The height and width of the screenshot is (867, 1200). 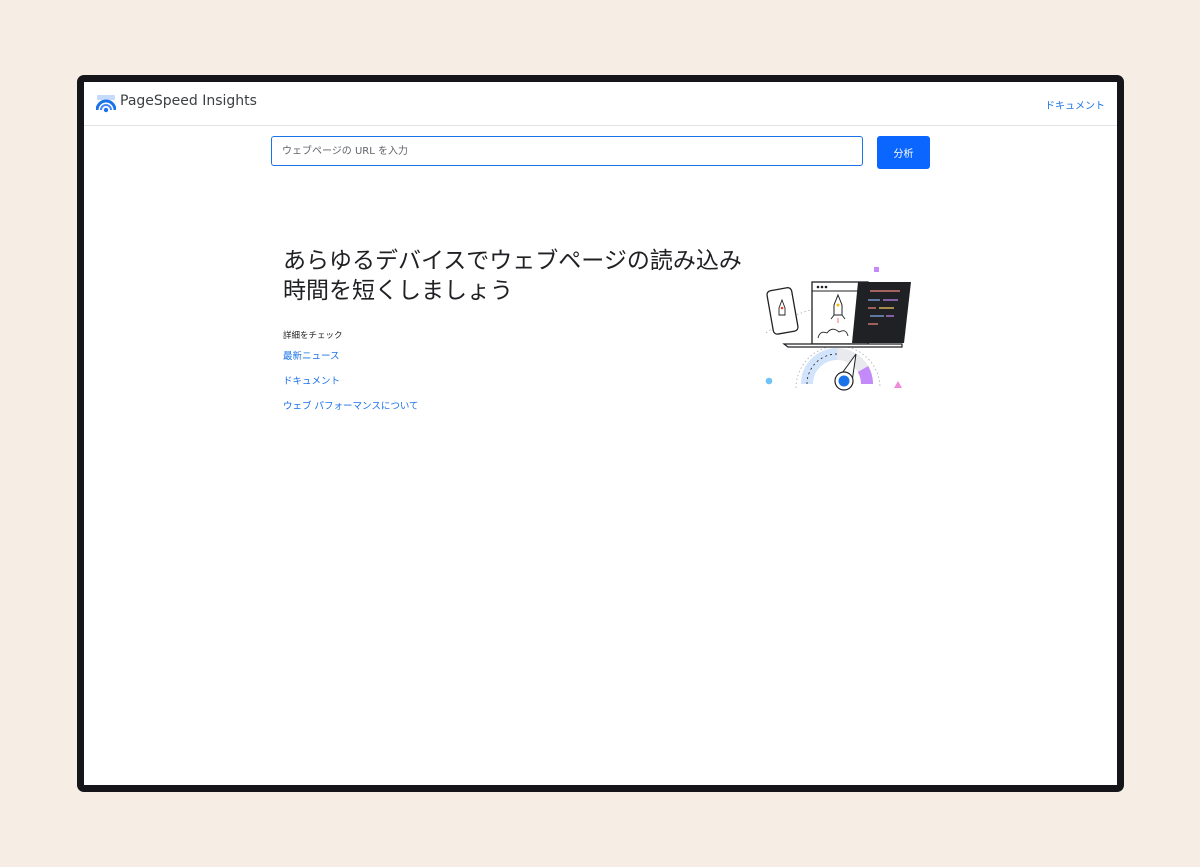 I want to click on page-headline: あらゆるデバイスでウェブページの読み込み時間を短くしましょう, so click(x=512, y=276).